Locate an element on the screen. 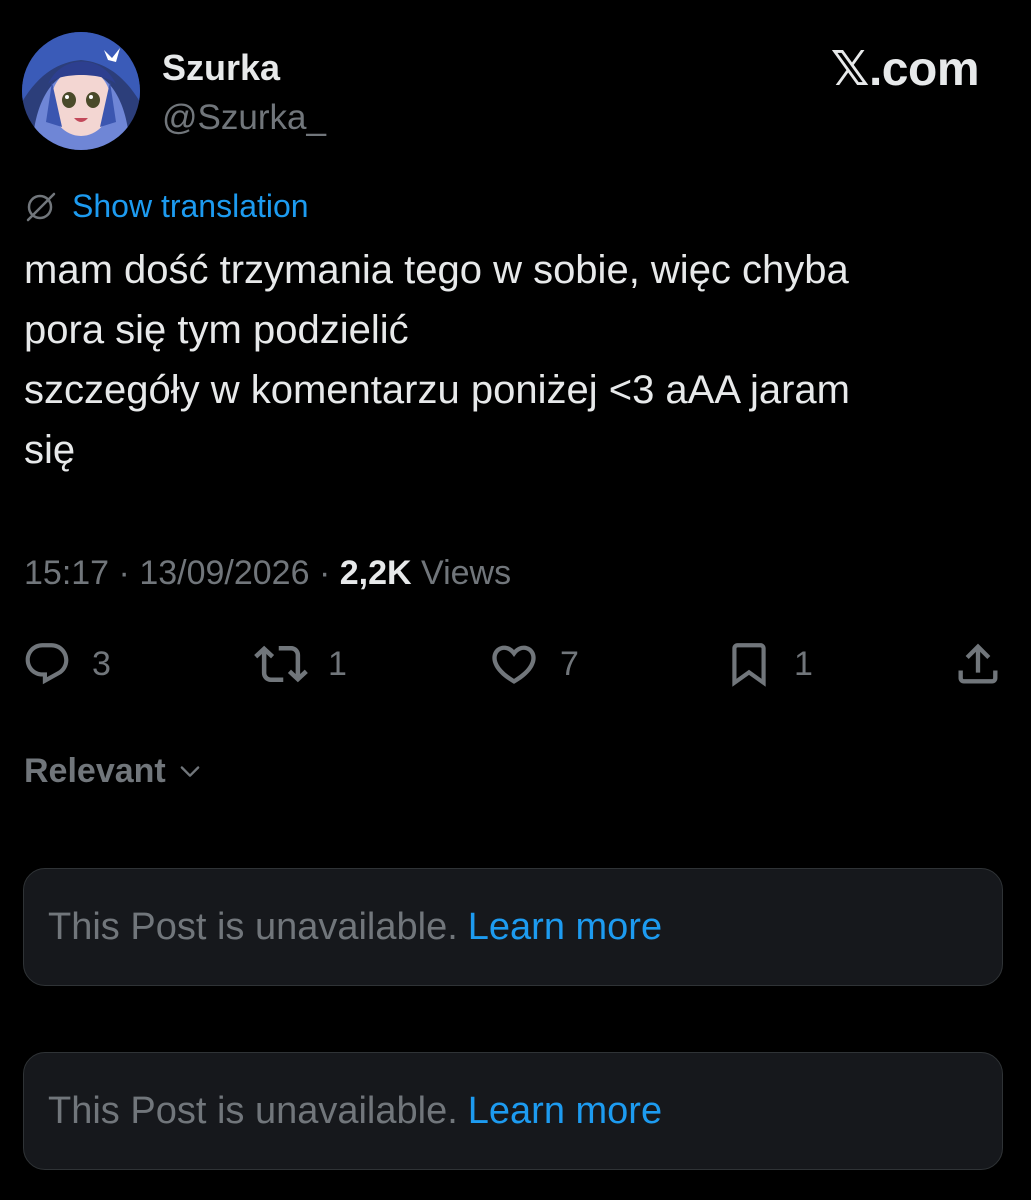 Image resolution: width=1031 pixels, height=1200 pixels. bookmark-icon is located at coordinates (749, 665).